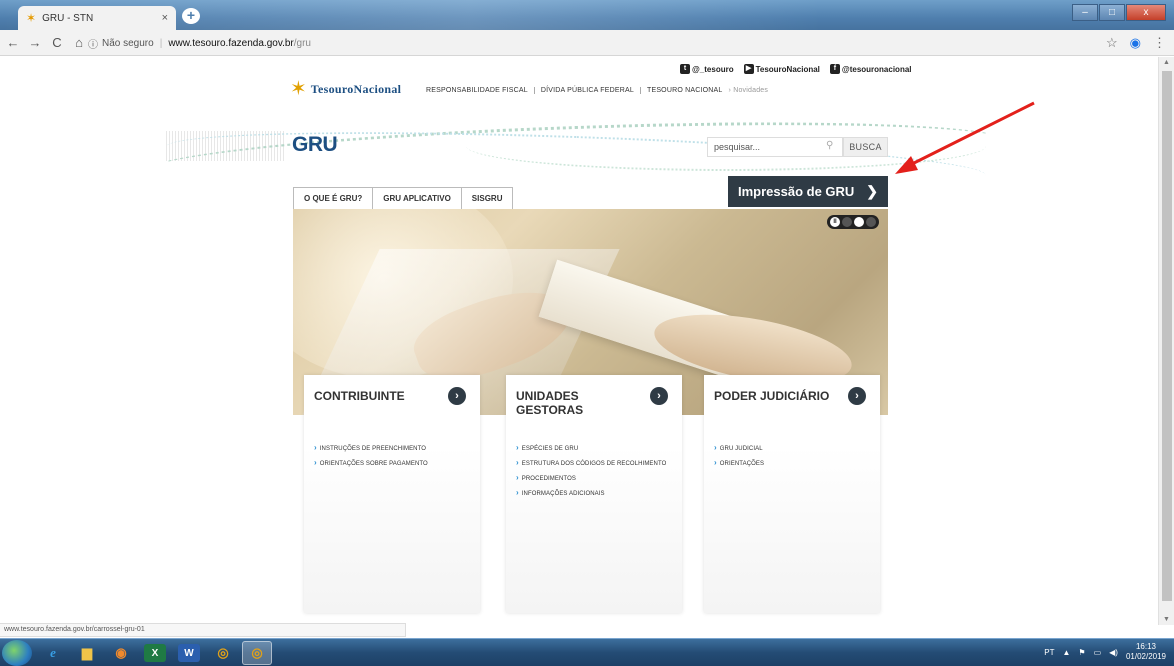 The height and width of the screenshot is (666, 1174). Describe the element at coordinates (713, 69) in the screenshot. I see `twitter-label: @_tesouro` at that location.